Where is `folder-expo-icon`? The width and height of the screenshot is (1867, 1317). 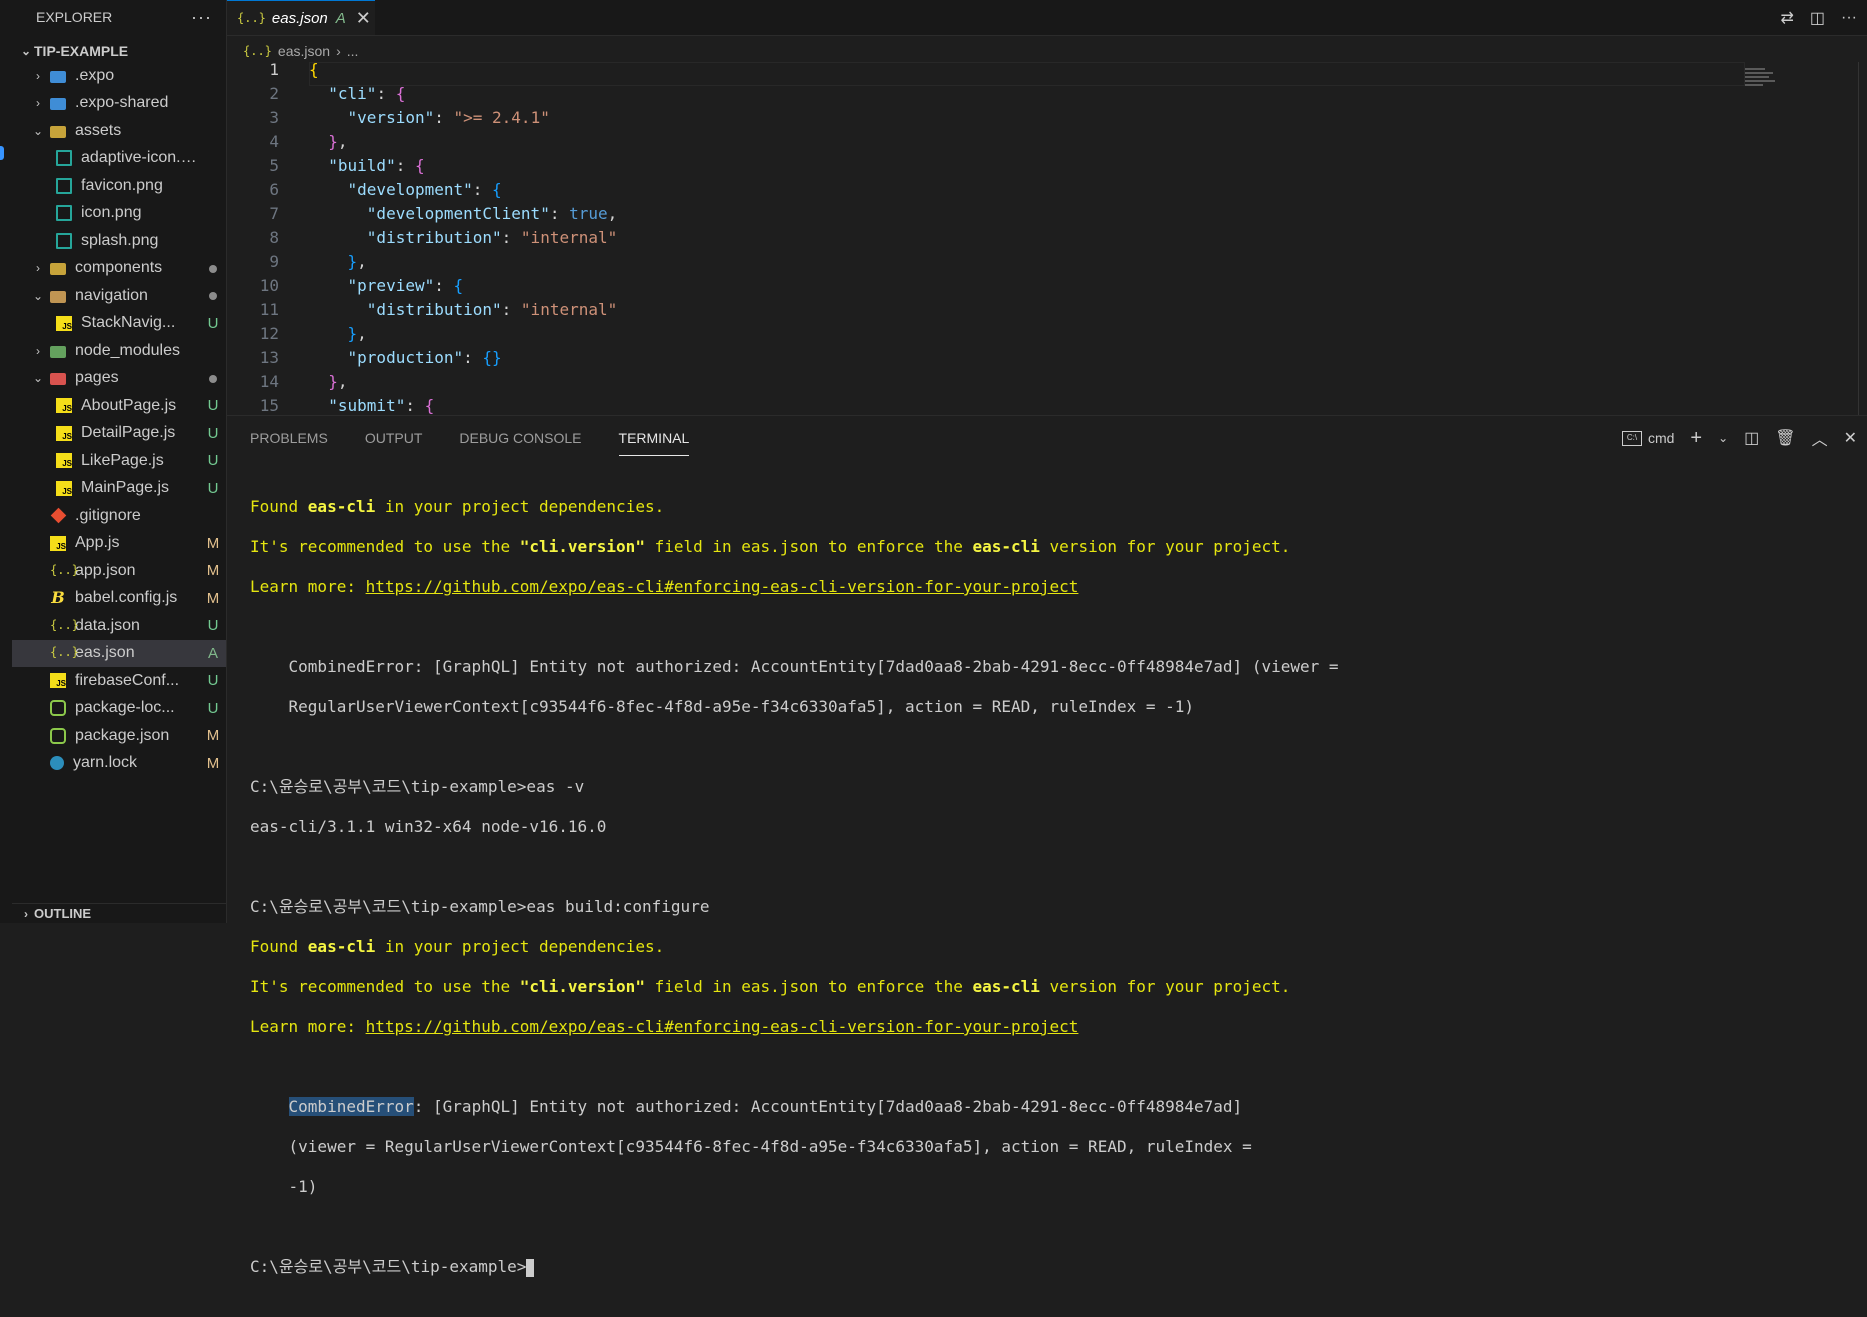
folder-expo-icon is located at coordinates (58, 76).